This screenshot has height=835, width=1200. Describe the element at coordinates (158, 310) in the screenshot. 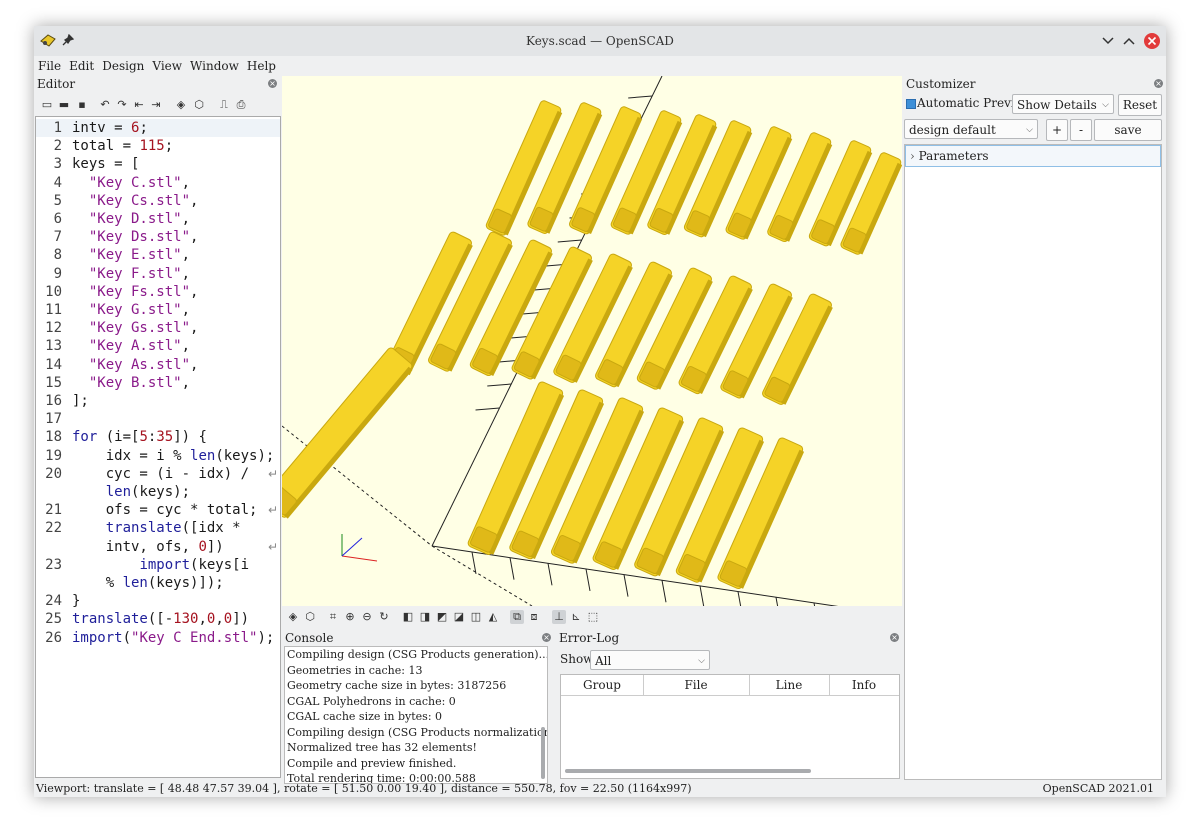

I see `code-line: 11 "Key G.stl",` at that location.